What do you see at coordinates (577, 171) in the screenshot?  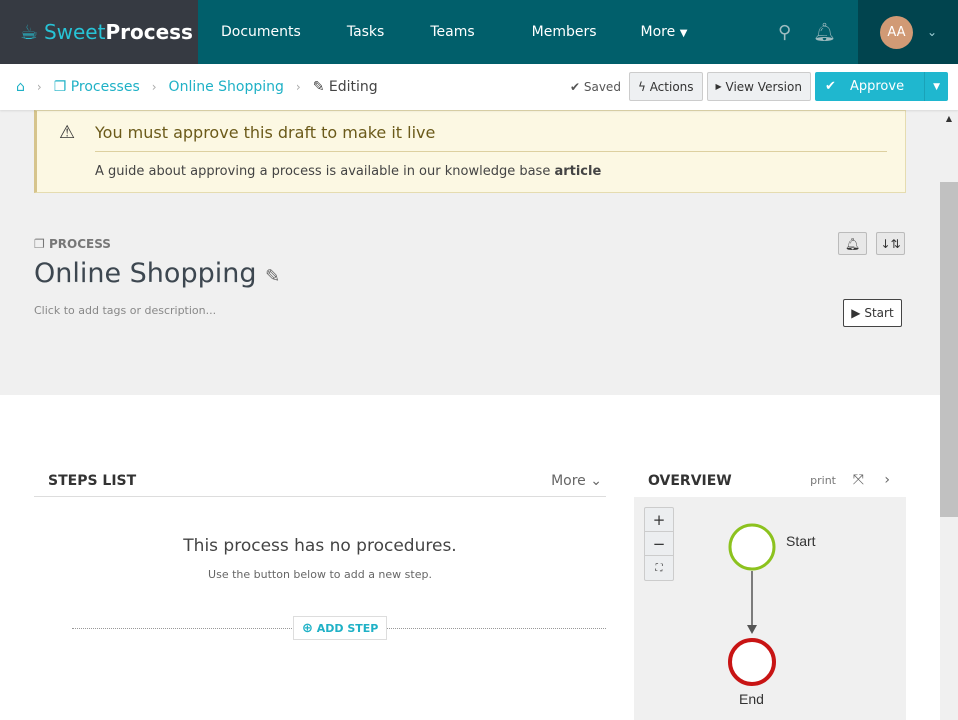 I see `article-link: article` at bounding box center [577, 171].